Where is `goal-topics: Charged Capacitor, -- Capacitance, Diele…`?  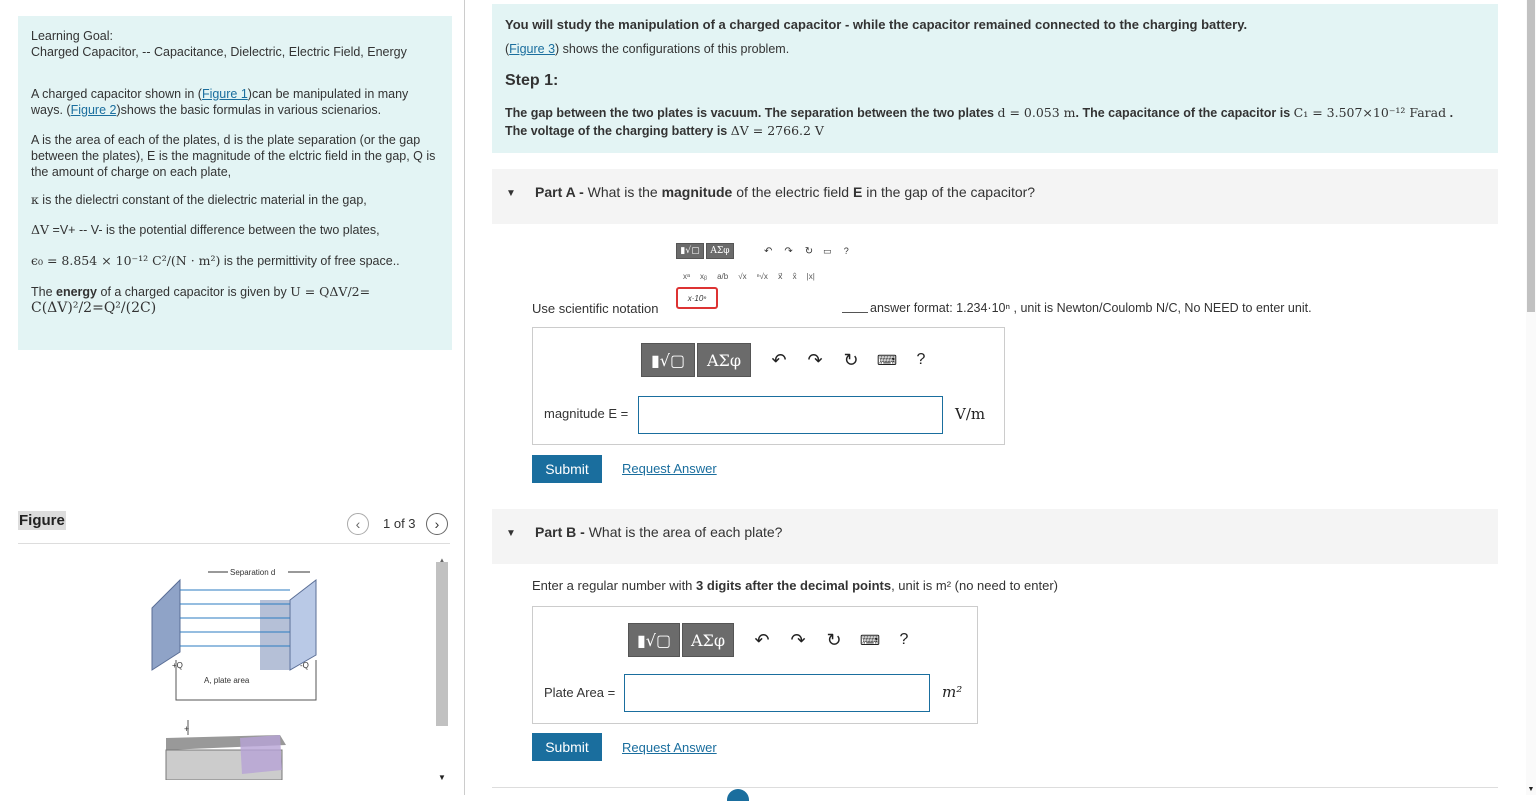
goal-topics: Charged Capacitor, -- Capacitance, Diele… is located at coordinates (219, 52).